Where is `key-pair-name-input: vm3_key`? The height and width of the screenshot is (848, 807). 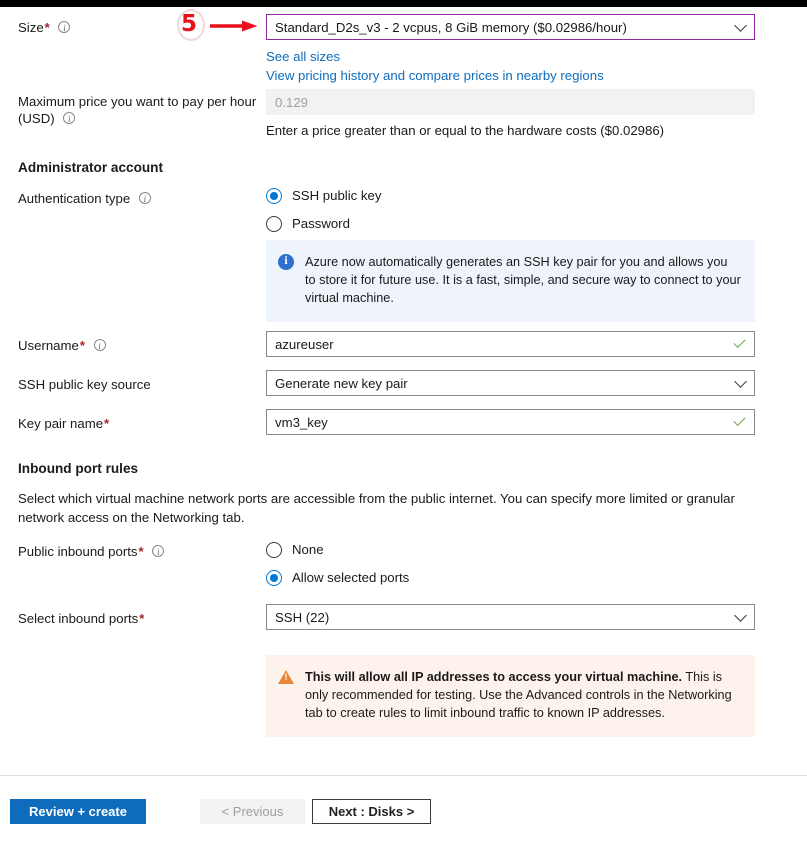 key-pair-name-input: vm3_key is located at coordinates (510, 422).